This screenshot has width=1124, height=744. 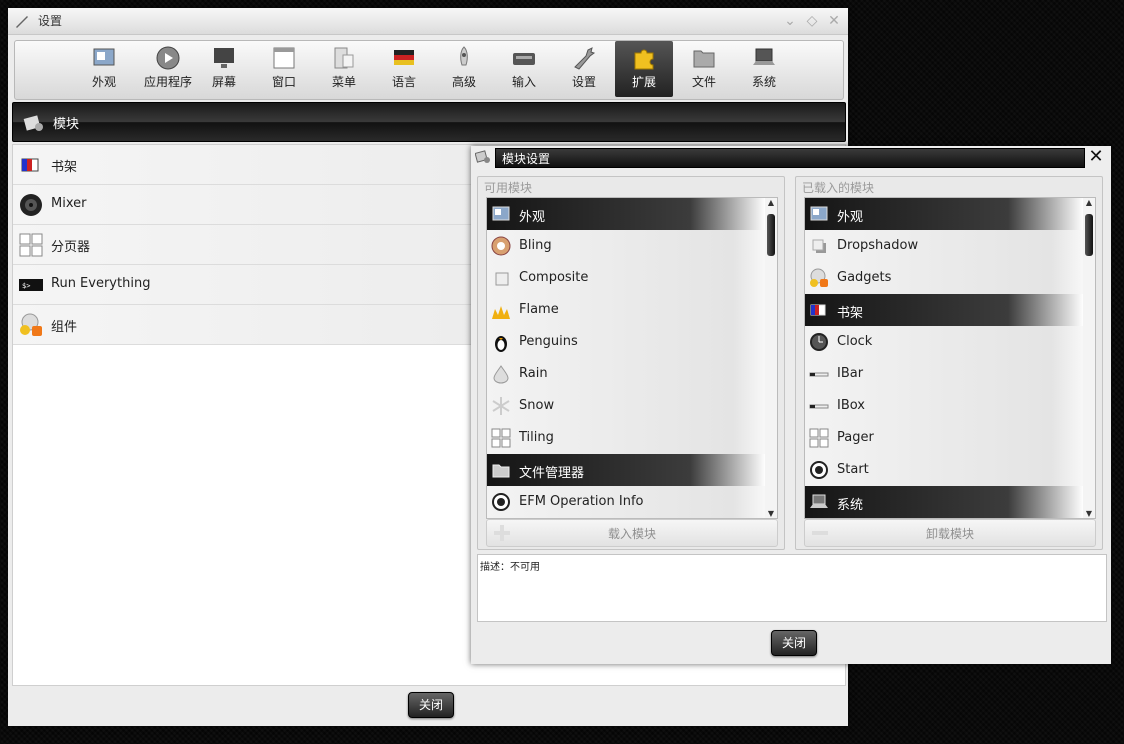 I want to click on list-item: Rain, so click(x=632, y=374).